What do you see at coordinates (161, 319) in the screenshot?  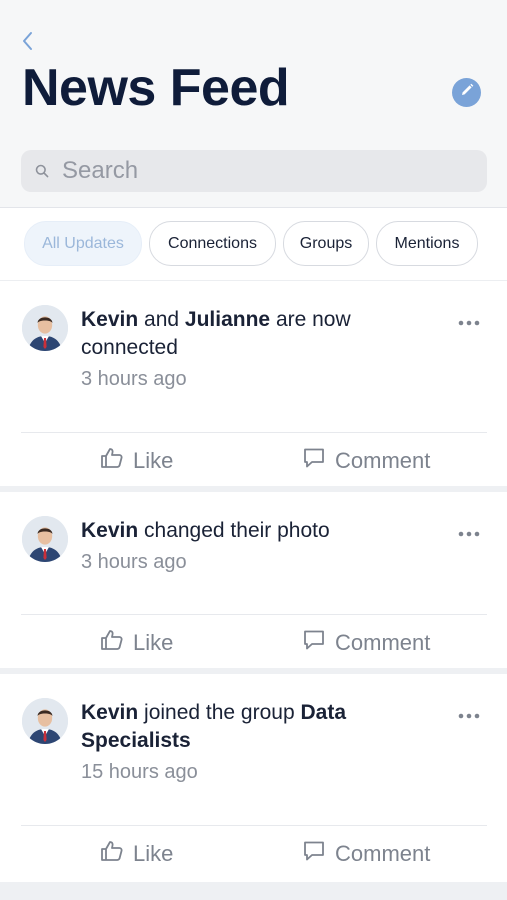 I see `post-text-middle: and` at bounding box center [161, 319].